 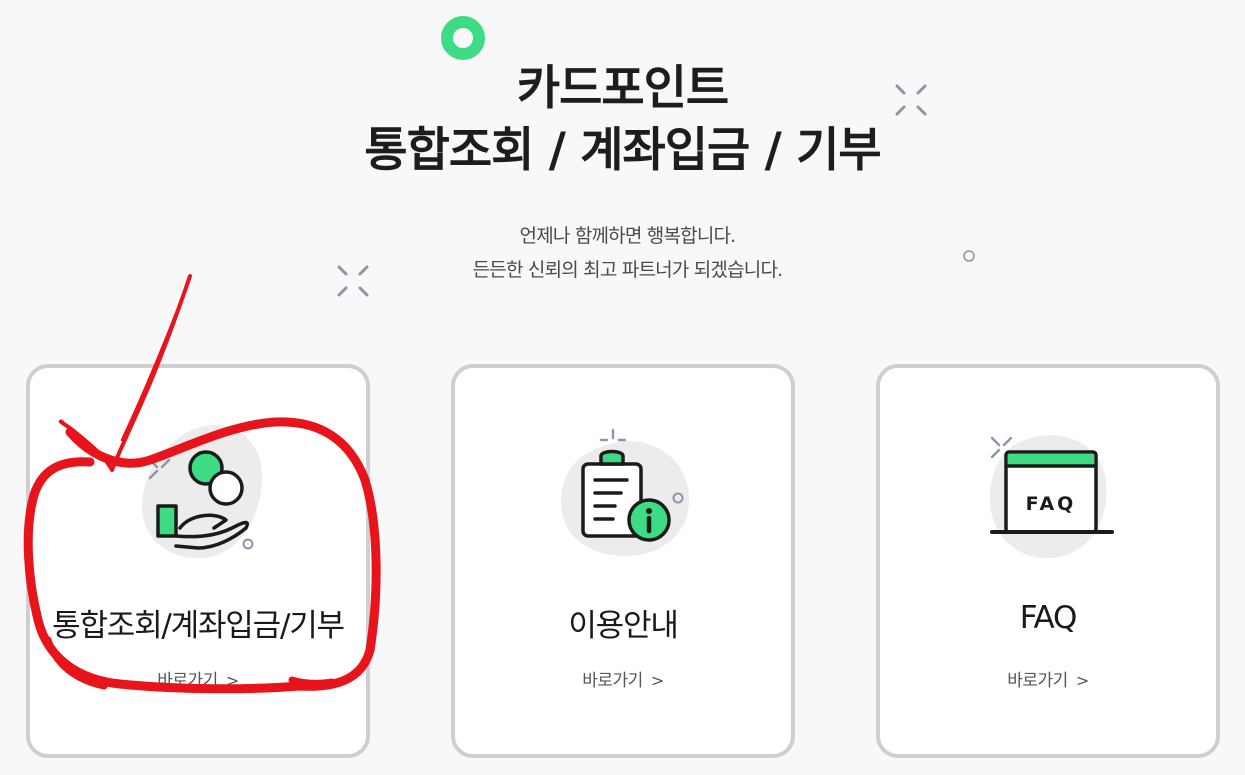 I want to click on card-title: 통합조회/계좌입금/기부, so click(x=198, y=626).